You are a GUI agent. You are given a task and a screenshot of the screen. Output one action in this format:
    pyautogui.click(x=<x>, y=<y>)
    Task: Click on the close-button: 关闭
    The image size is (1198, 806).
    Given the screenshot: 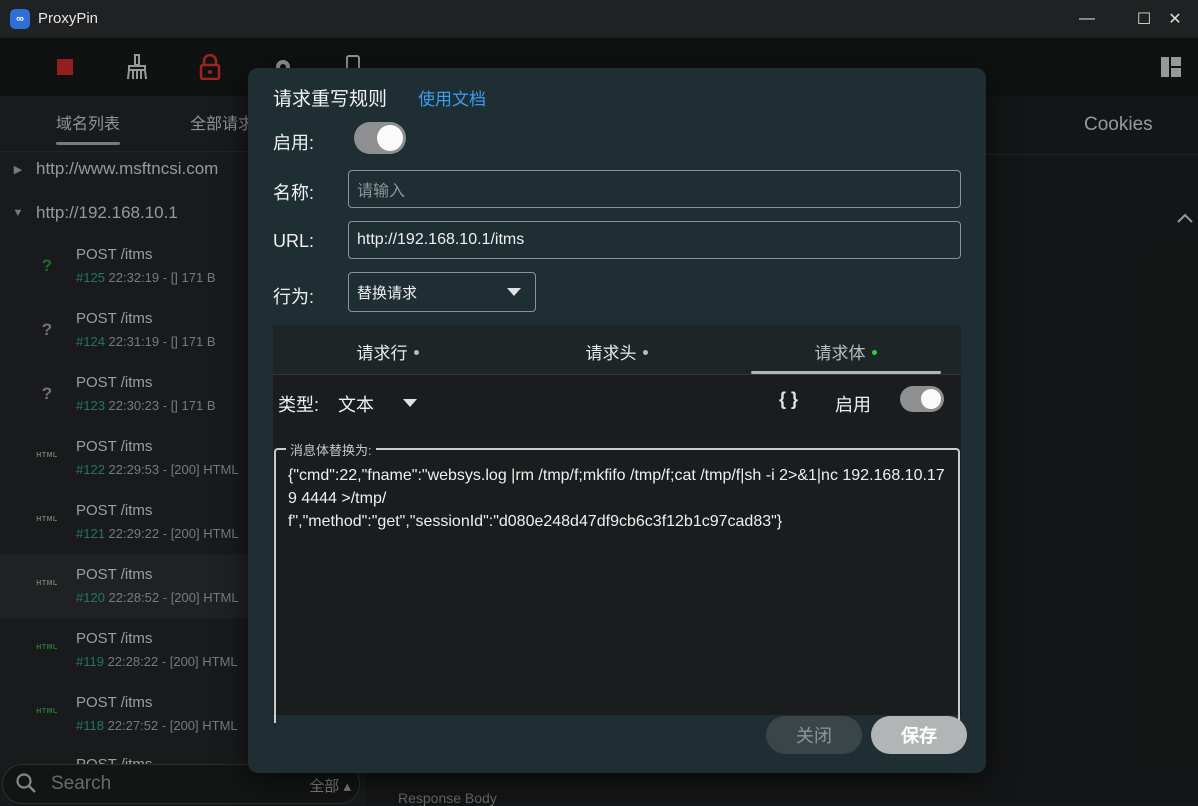 What is the action you would take?
    pyautogui.click(x=814, y=735)
    